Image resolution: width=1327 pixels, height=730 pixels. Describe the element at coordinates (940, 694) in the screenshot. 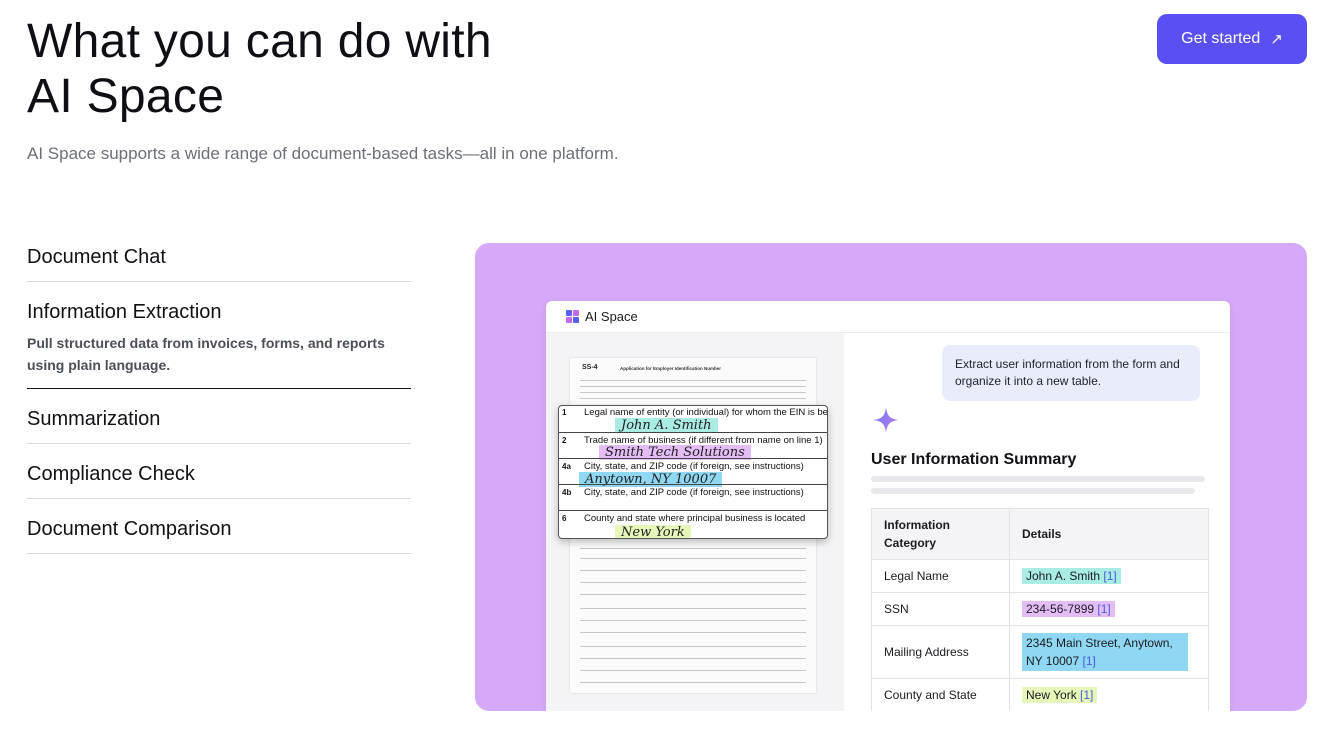

I see `category-cell: County and State` at that location.